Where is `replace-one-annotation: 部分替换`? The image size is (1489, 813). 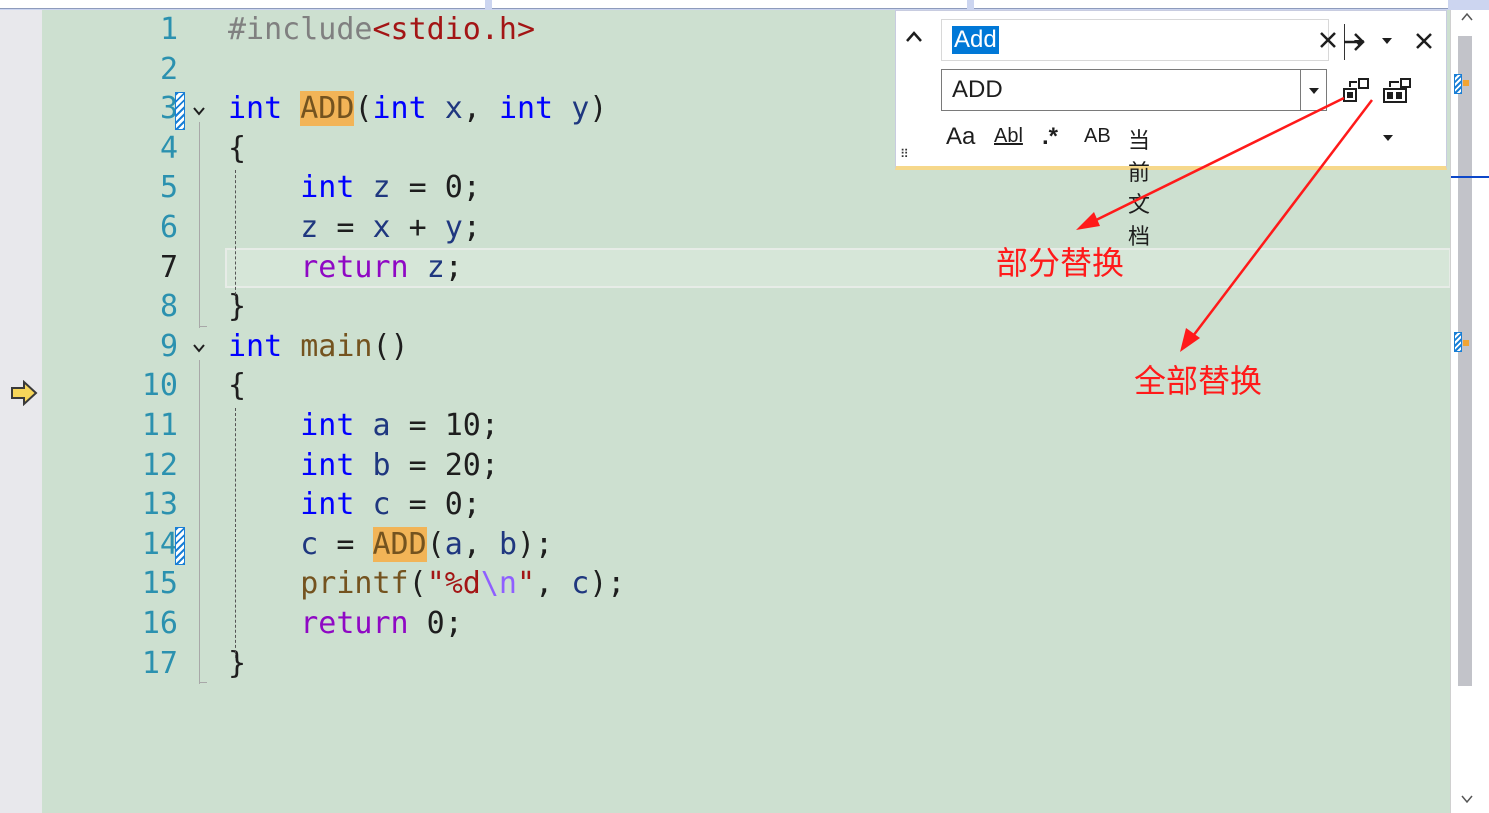
replace-one-annotation: 部分替换 is located at coordinates (1060, 263).